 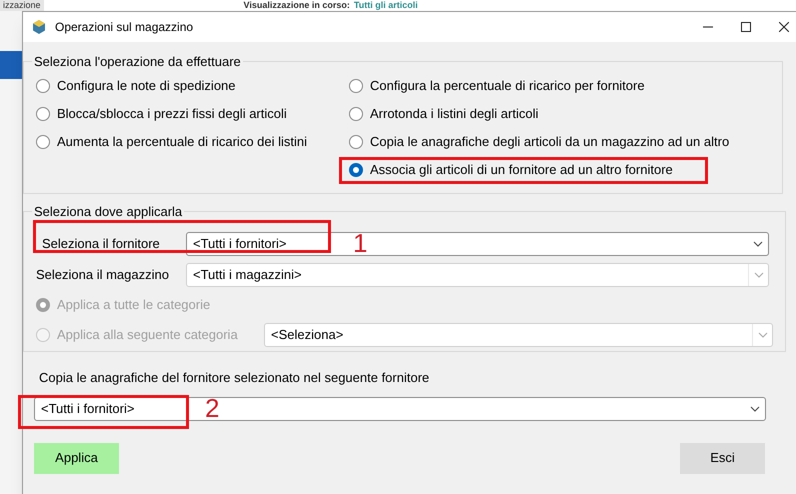 I want to click on option-label: Applica alla seguente categoria, so click(x=148, y=335).